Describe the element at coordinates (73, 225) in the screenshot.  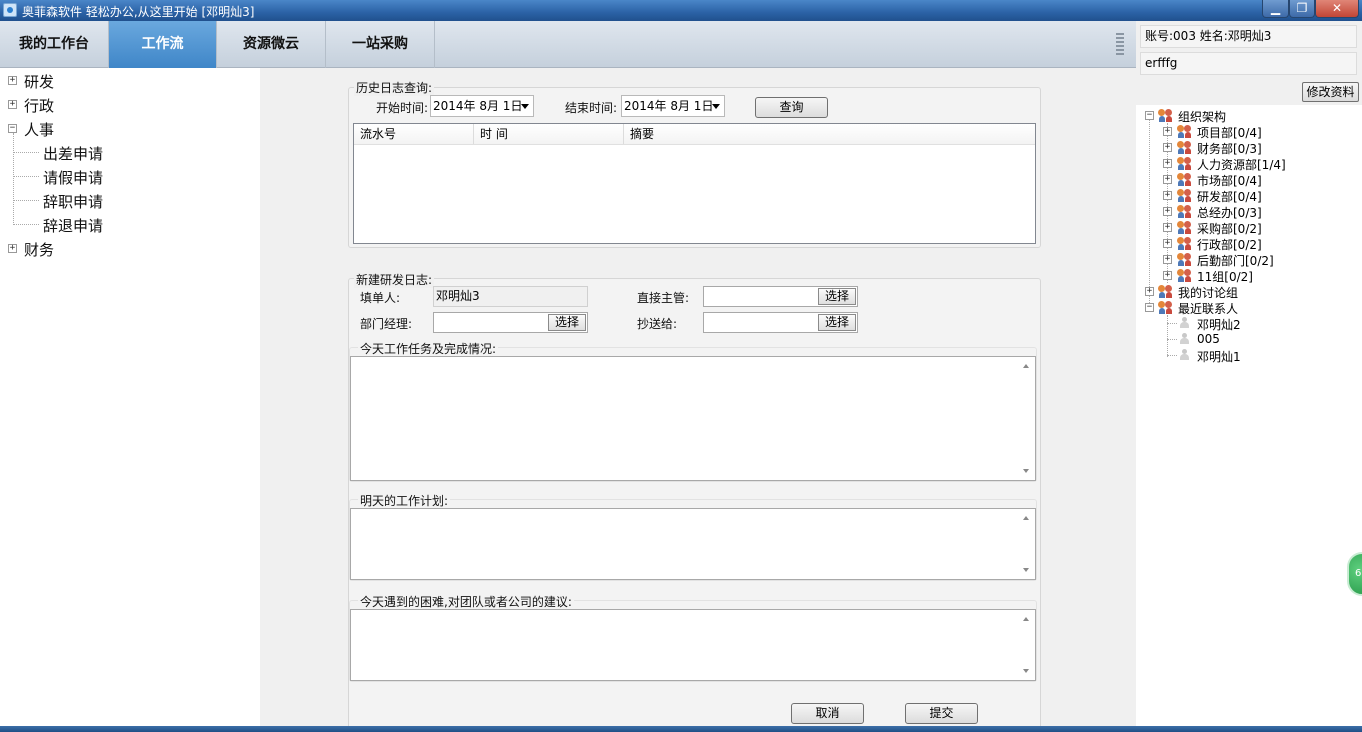
I see `tree-item-dismissal: 辞退申请` at that location.